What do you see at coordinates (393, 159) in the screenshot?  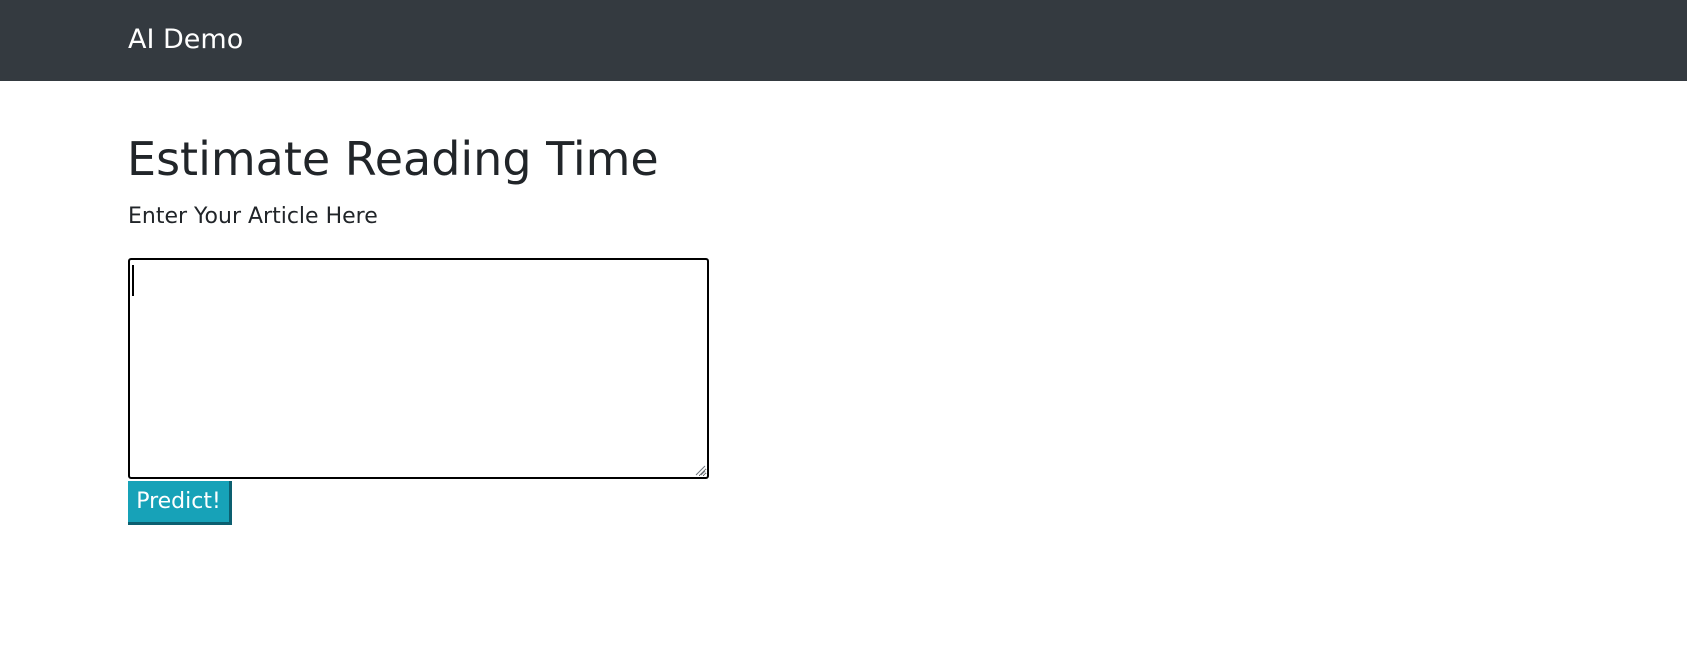 I see `page-title: Estimate Reading Time` at bounding box center [393, 159].